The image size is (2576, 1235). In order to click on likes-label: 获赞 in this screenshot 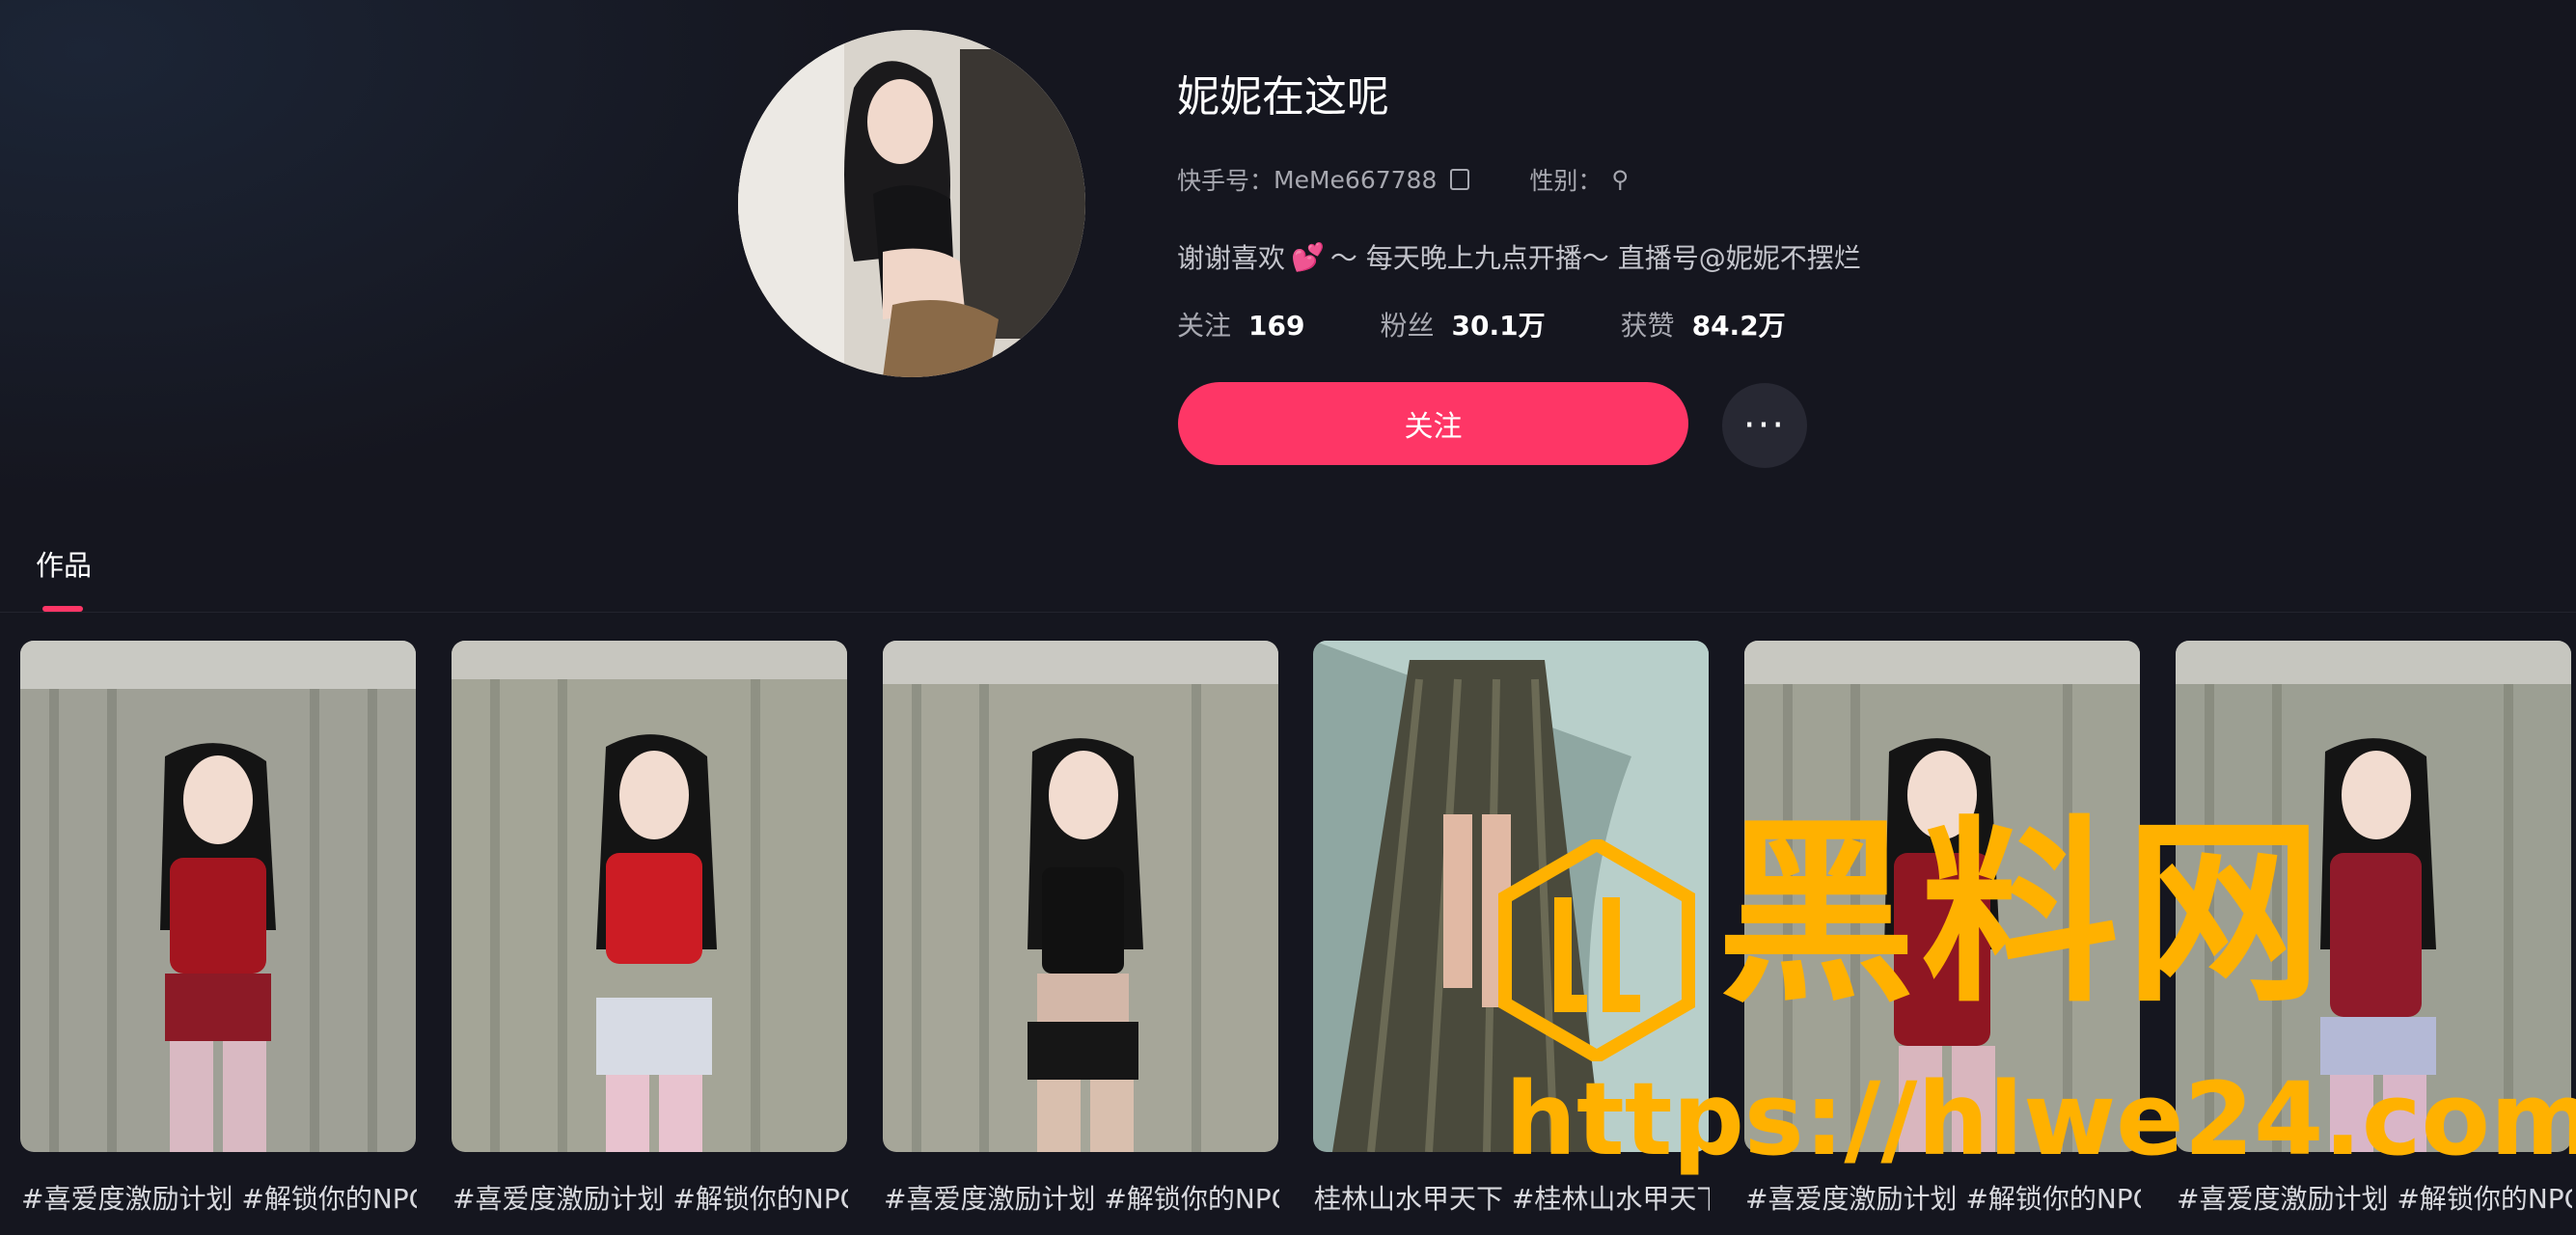, I will do `click(1647, 326)`.